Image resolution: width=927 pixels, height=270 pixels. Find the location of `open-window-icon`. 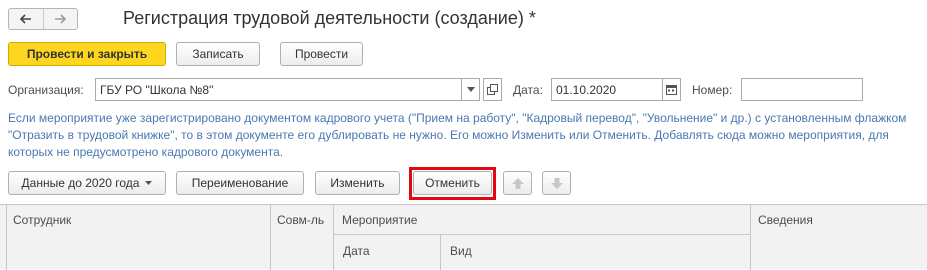

open-window-icon is located at coordinates (492, 89).